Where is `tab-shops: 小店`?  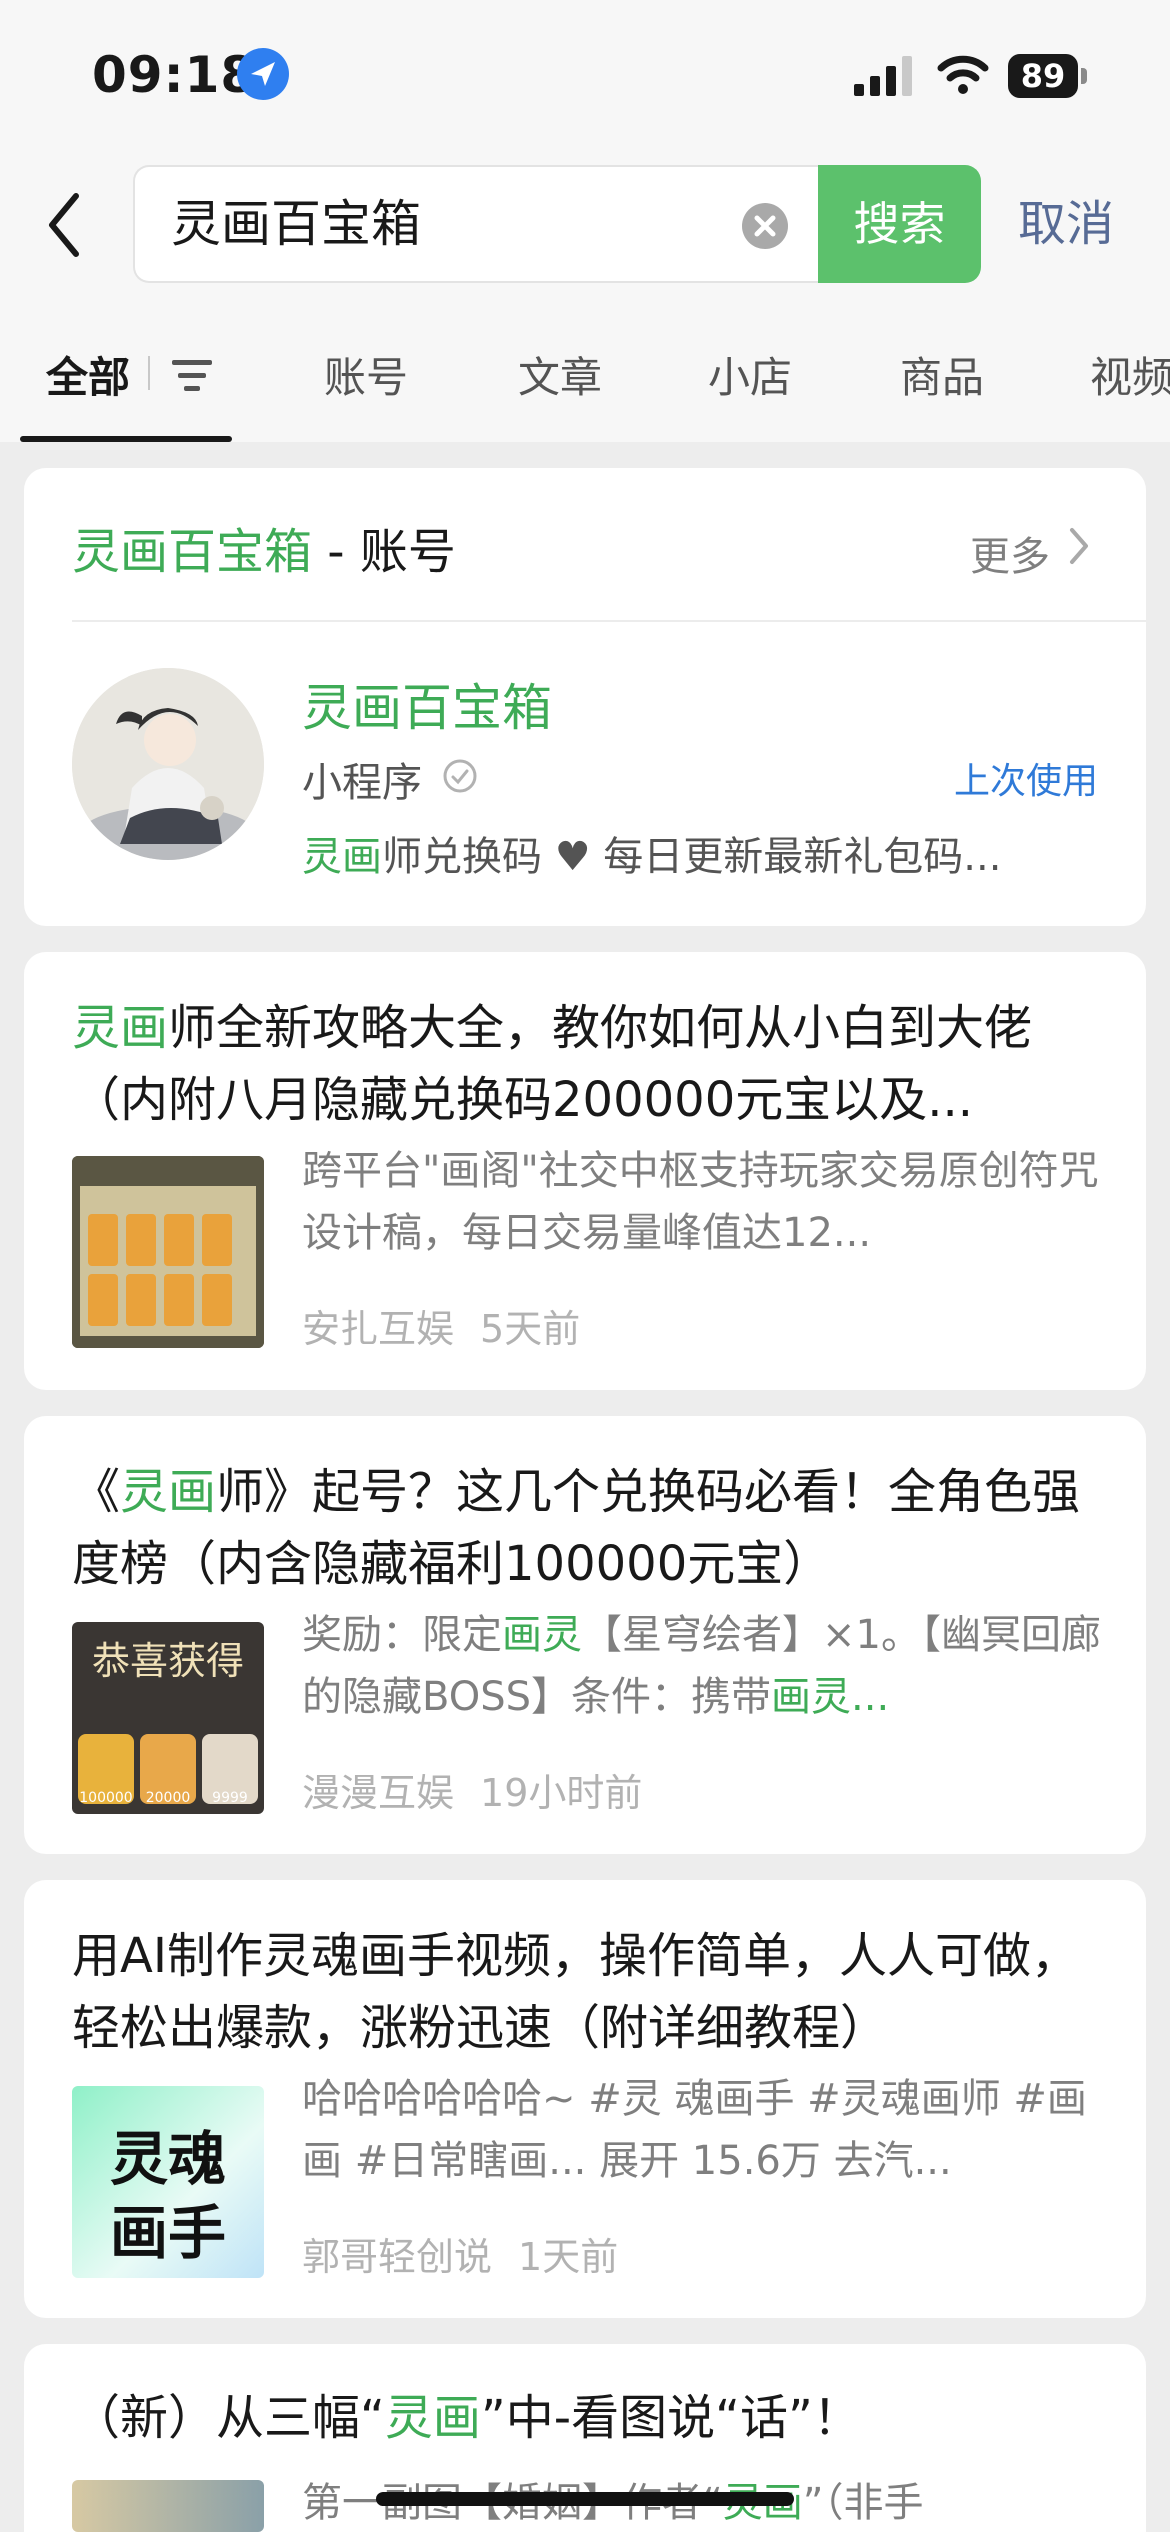 tab-shops: 小店 is located at coordinates (750, 374).